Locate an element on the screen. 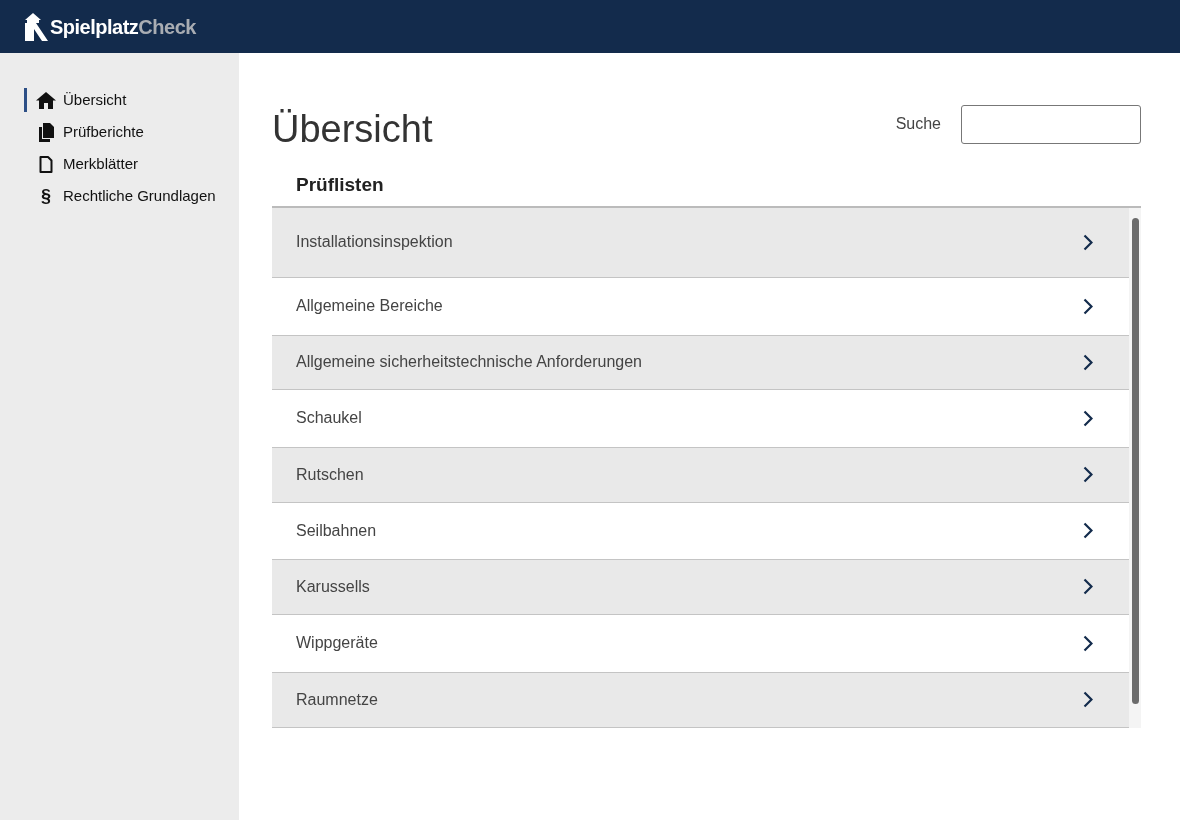 Image resolution: width=1180 pixels, height=820 pixels. checklist-item: Allgemeine sicherheitstechnische Anforderungen is located at coordinates (700, 362).